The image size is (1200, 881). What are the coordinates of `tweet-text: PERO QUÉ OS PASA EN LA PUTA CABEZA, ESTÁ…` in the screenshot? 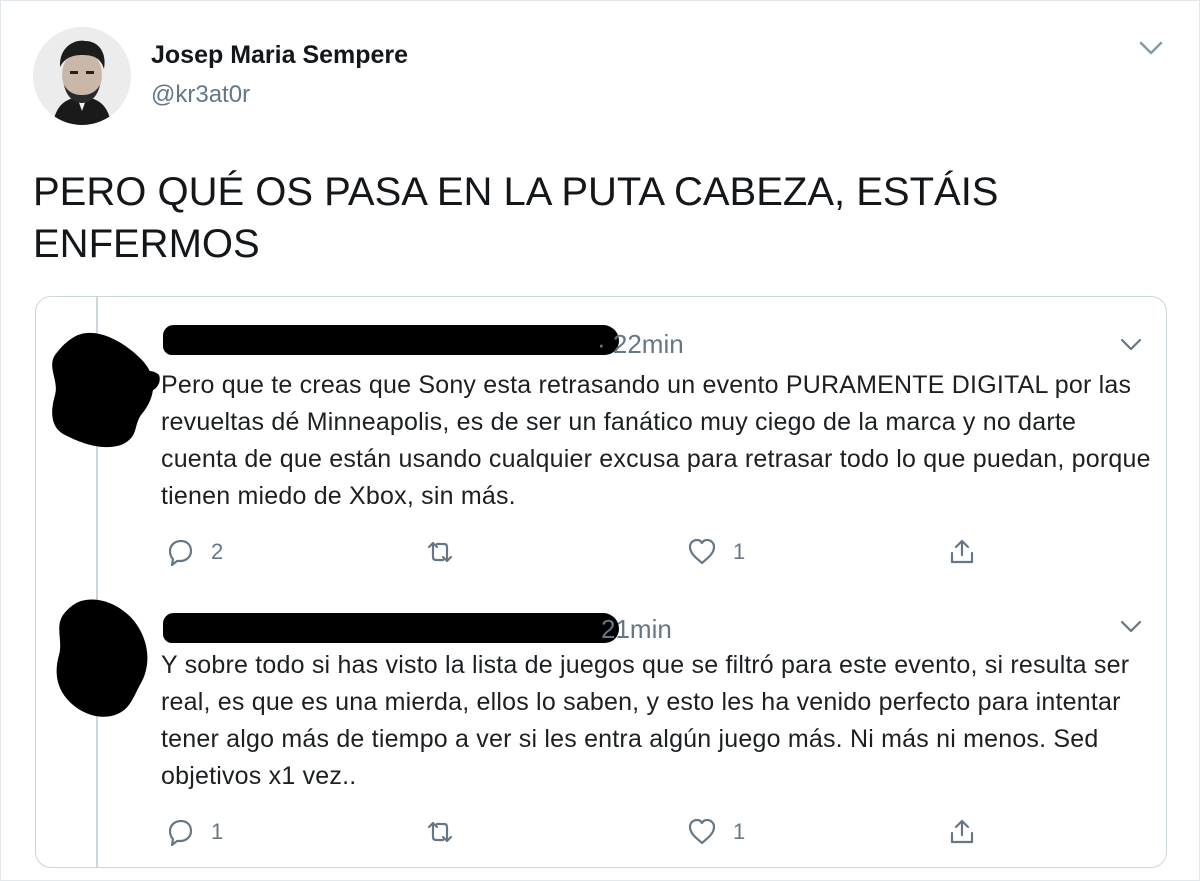 It's located at (516, 218).